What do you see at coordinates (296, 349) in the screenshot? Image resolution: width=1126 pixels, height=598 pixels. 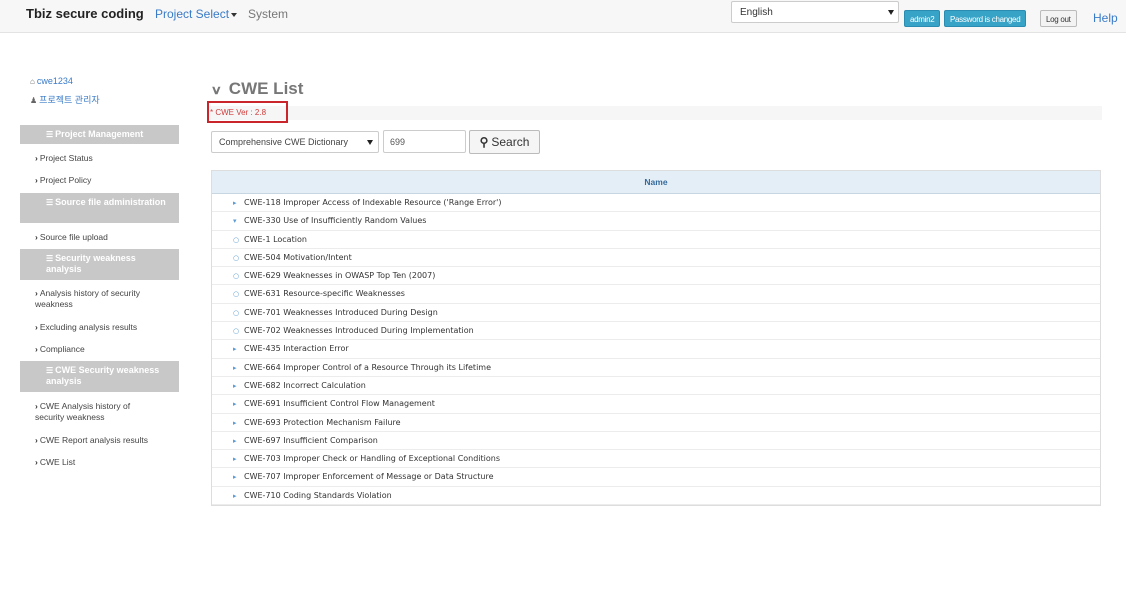 I see `row-label: CWE-435 Interaction Error` at bounding box center [296, 349].